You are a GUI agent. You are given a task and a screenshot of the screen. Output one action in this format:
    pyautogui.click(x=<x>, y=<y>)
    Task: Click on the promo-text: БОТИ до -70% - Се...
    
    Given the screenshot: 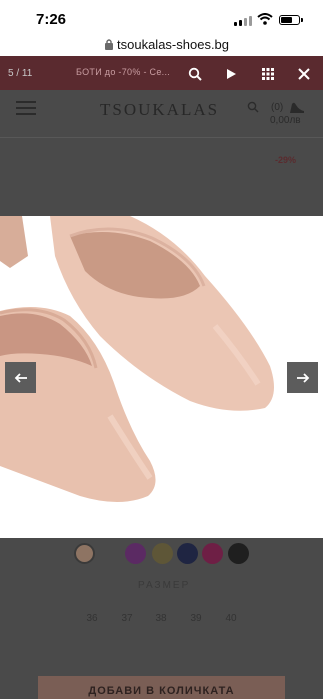 What is the action you would take?
    pyautogui.click(x=123, y=72)
    